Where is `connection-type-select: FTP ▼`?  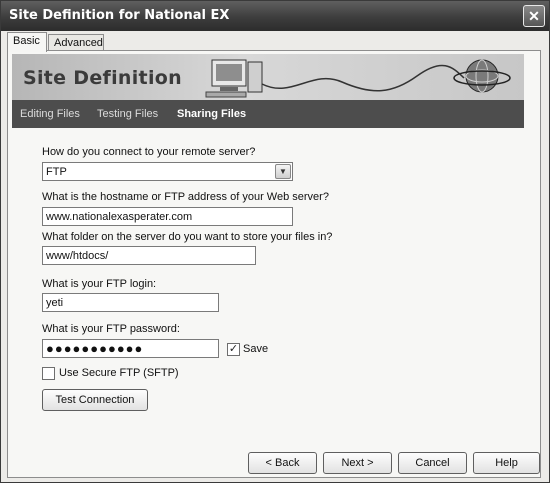 connection-type-select: FTP ▼ is located at coordinates (167, 171).